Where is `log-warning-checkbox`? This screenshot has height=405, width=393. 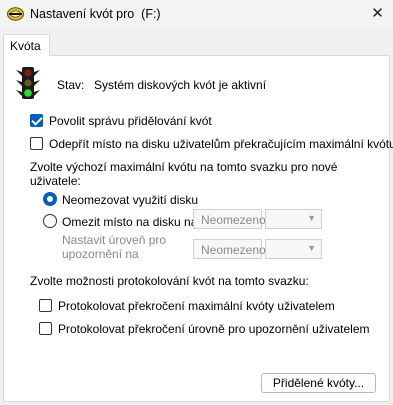
log-warning-checkbox is located at coordinates (45, 328).